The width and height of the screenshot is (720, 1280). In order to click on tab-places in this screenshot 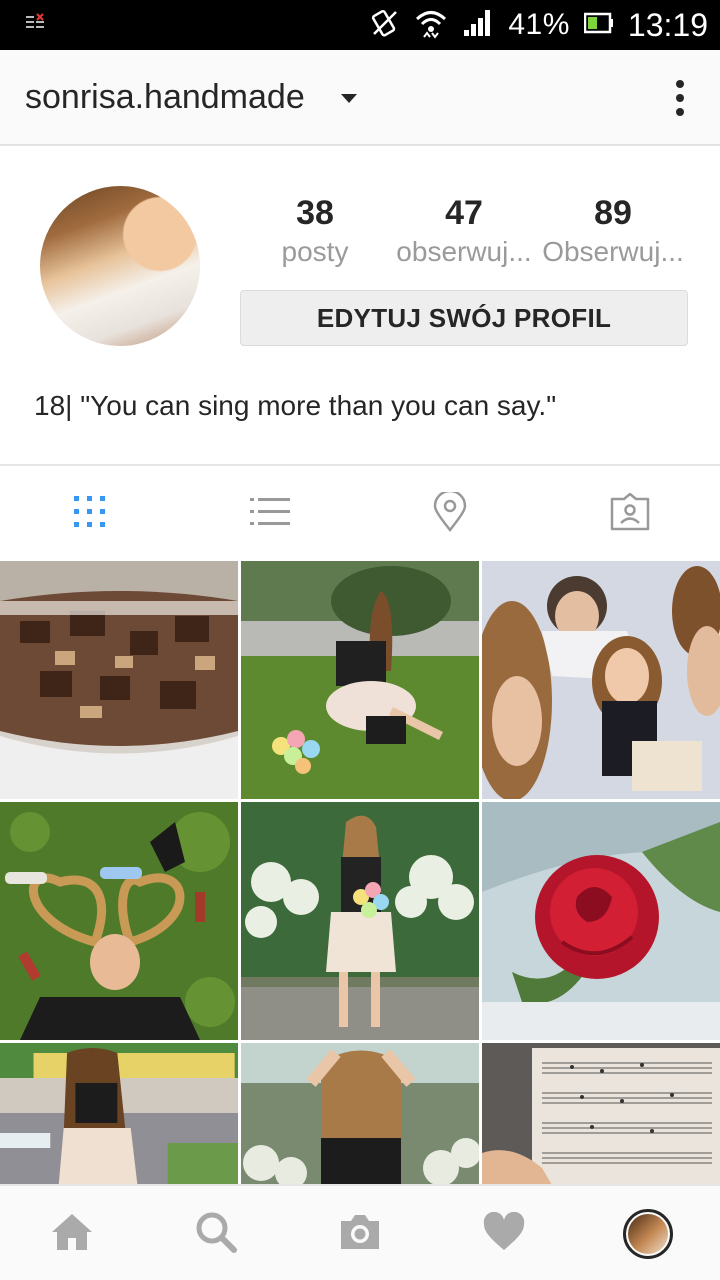, I will do `click(450, 513)`.